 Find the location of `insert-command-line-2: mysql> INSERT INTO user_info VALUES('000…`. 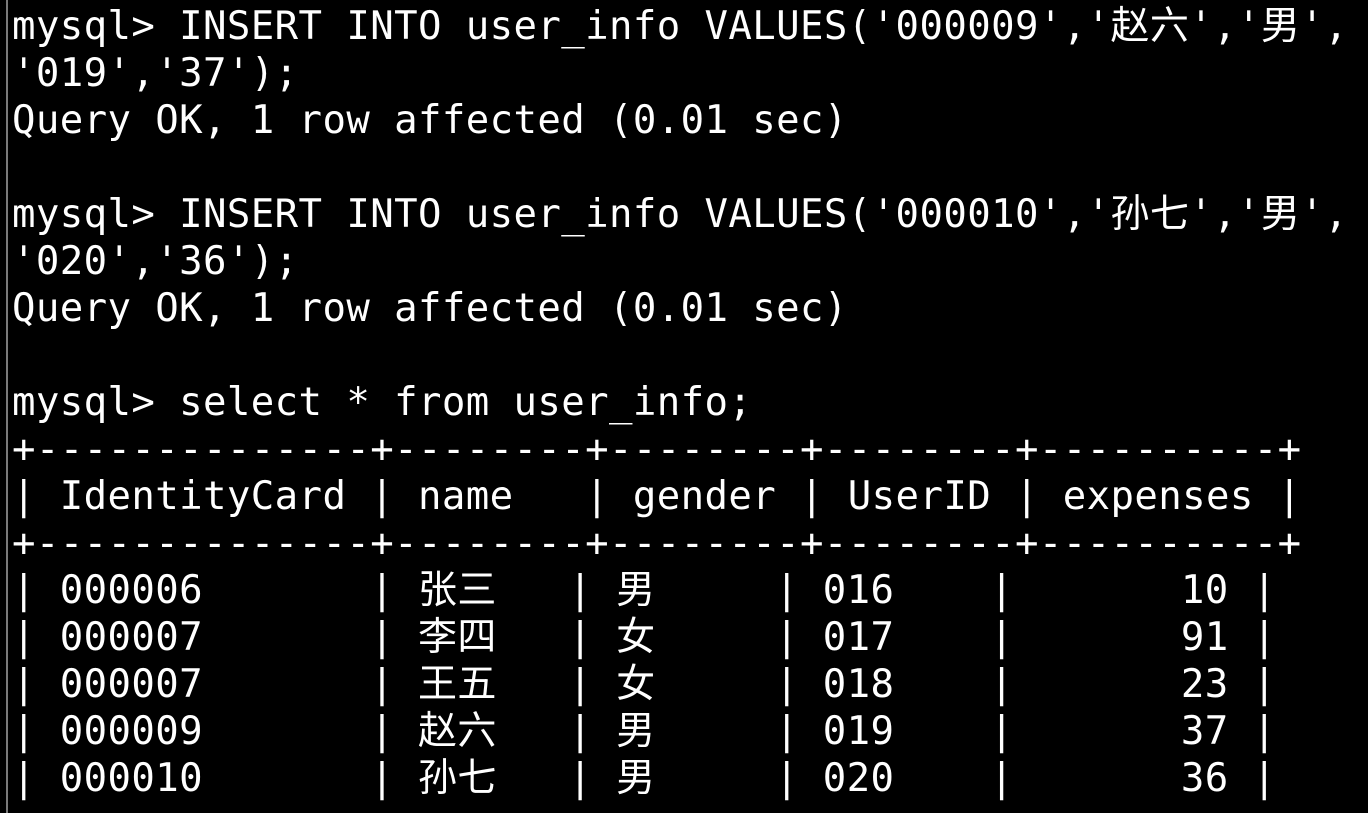

insert-command-line-2: mysql> INSERT INTO user_info VALUES('000… is located at coordinates (680, 214).